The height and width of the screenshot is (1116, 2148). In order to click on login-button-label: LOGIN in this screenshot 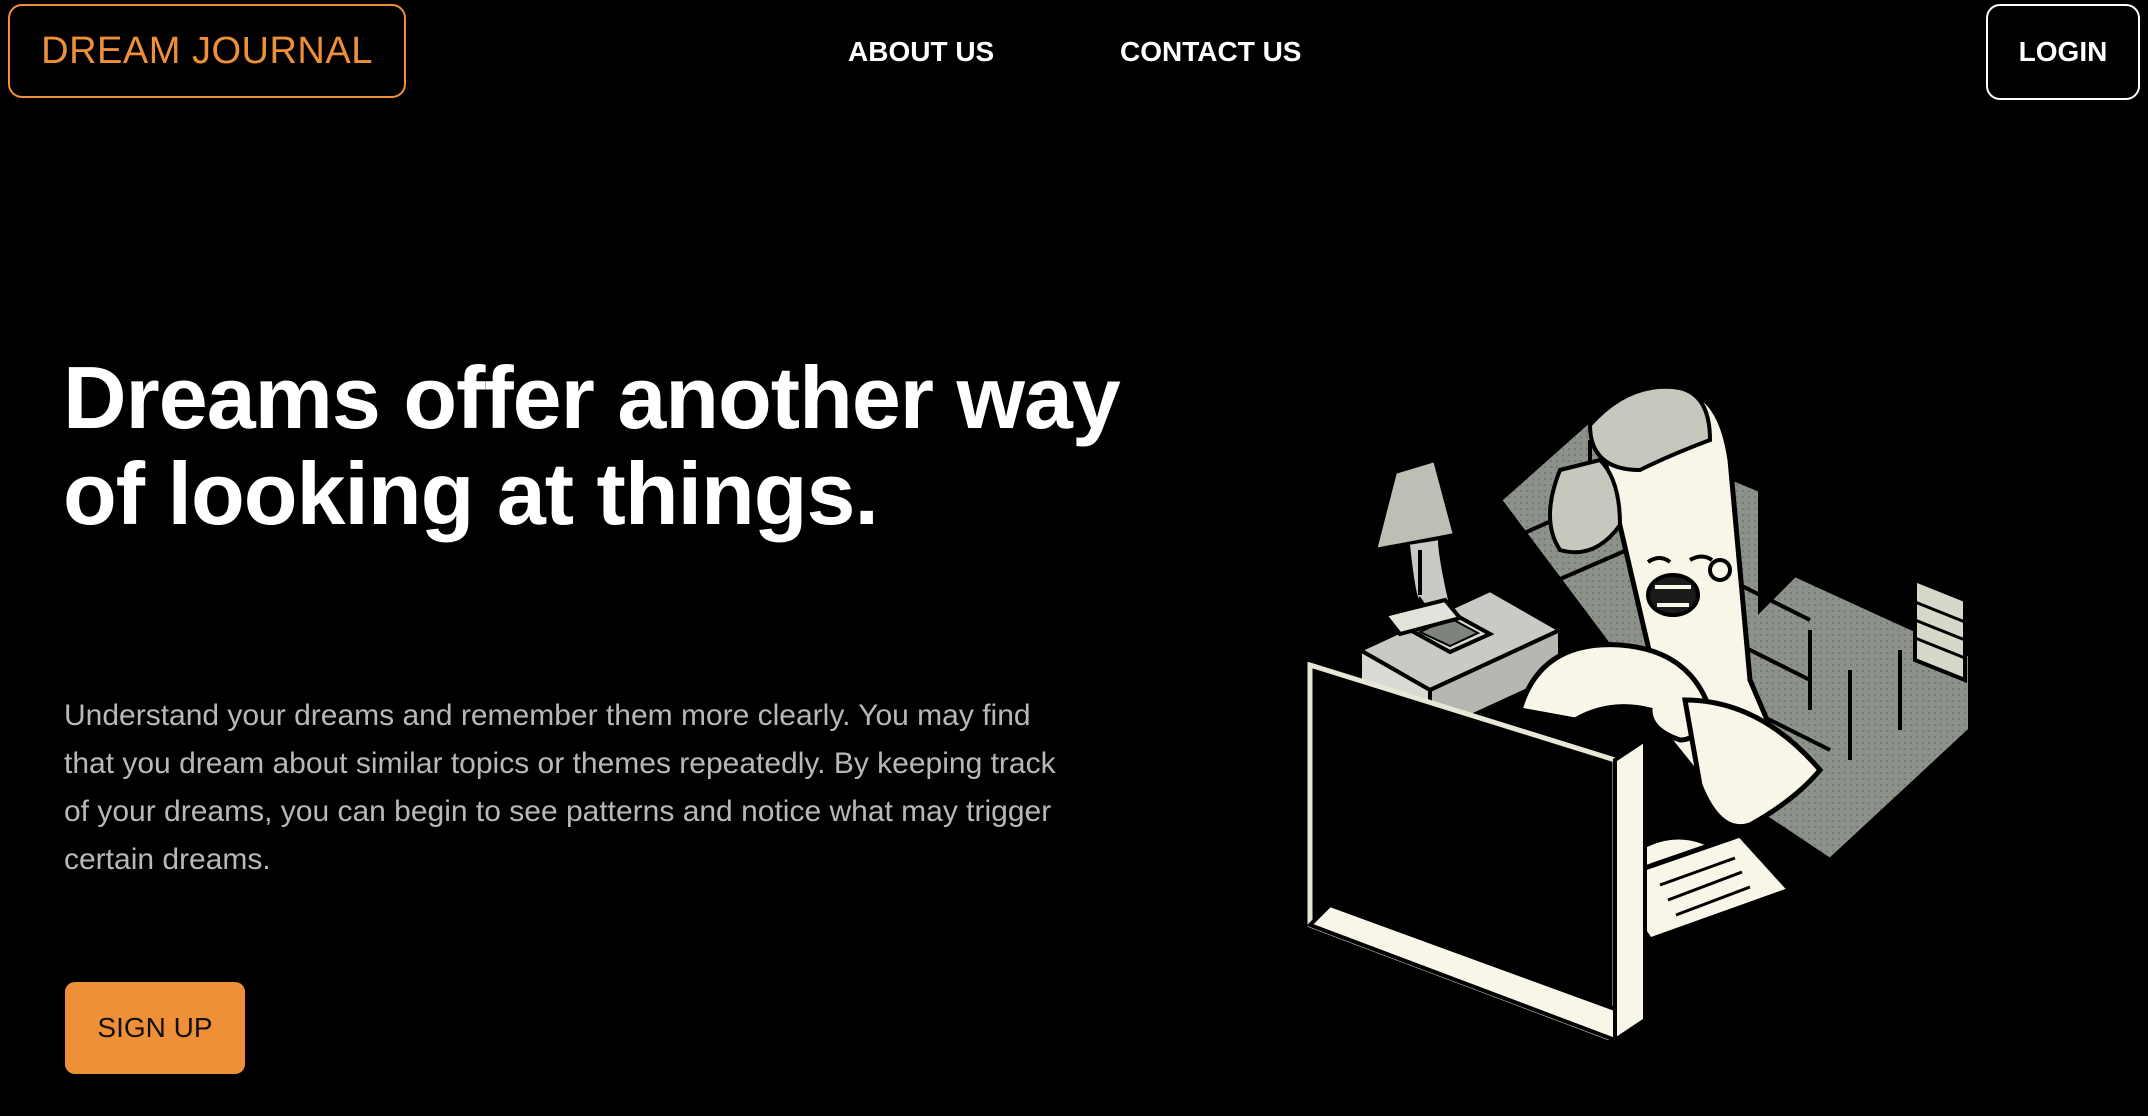, I will do `click(2063, 51)`.